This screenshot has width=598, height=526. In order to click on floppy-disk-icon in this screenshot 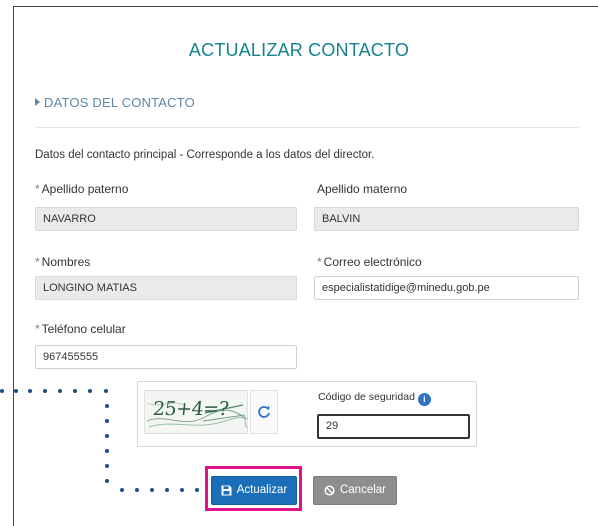, I will do `click(226, 490)`.